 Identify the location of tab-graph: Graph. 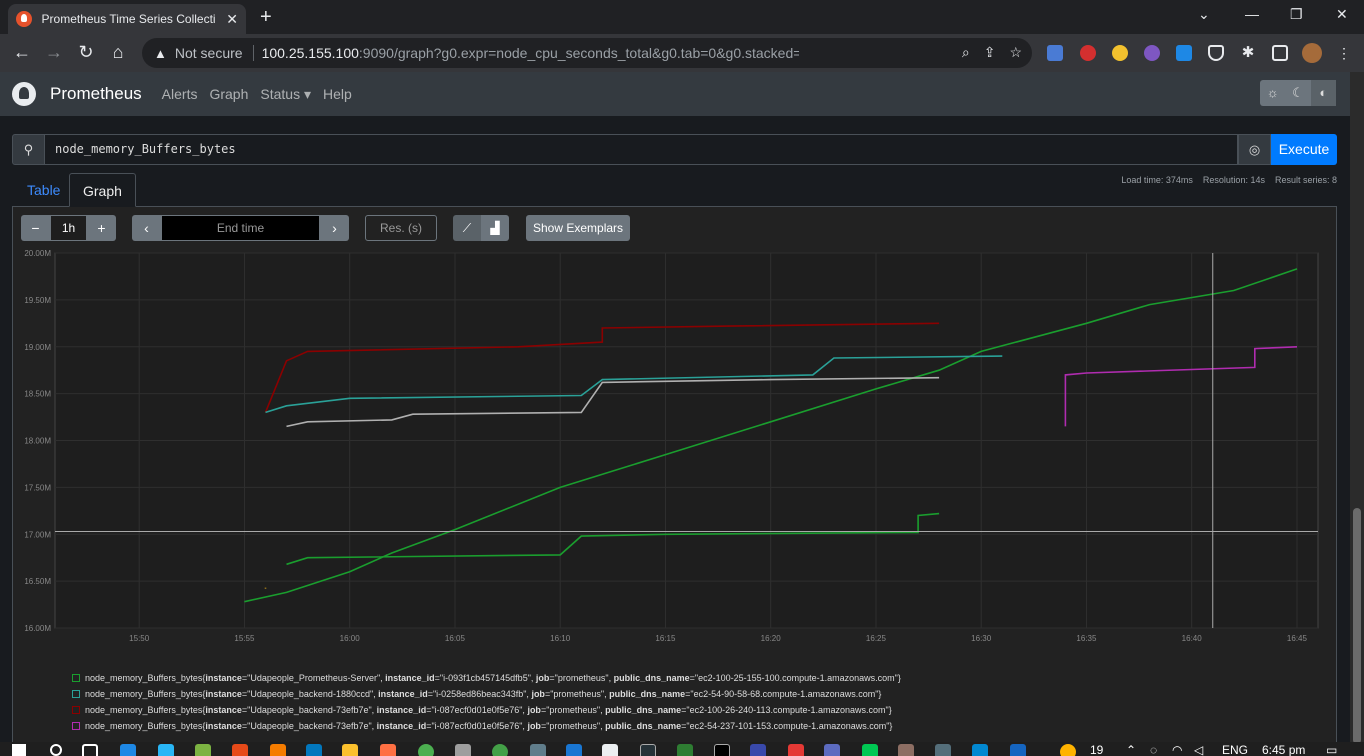
(102, 190).